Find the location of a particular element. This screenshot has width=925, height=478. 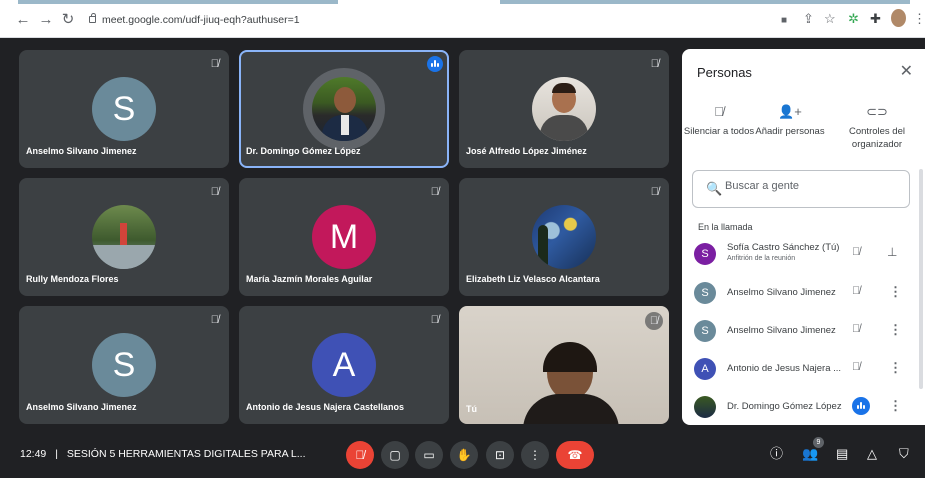

present-button: ⊡ is located at coordinates (500, 455).